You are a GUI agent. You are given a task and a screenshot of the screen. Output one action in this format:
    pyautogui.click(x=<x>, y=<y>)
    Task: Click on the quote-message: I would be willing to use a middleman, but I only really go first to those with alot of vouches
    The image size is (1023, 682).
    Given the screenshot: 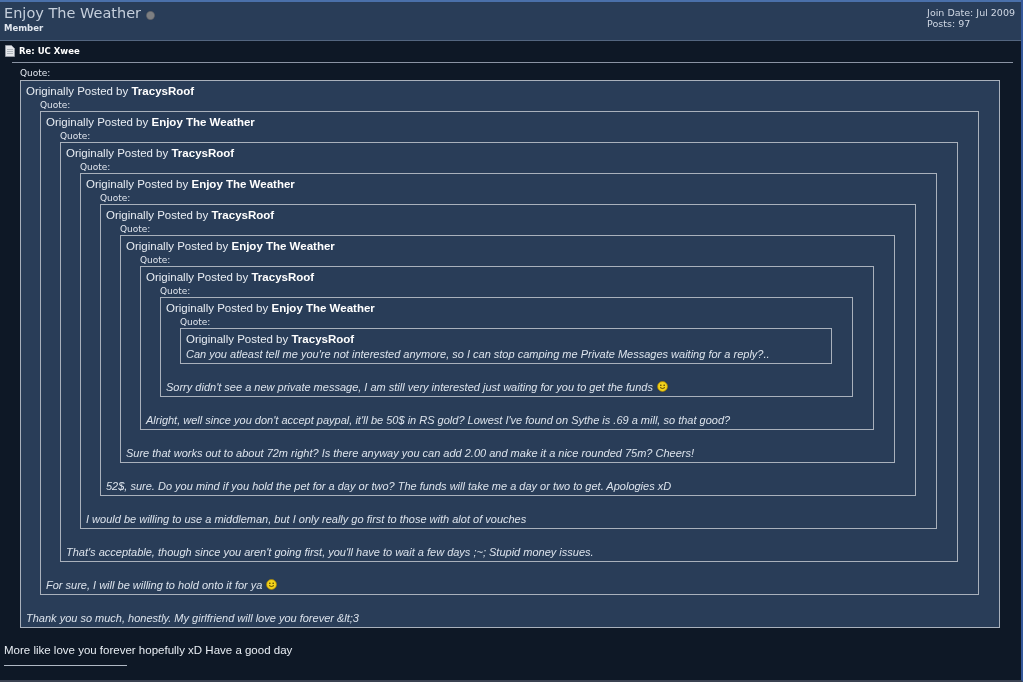 What is the action you would take?
    pyautogui.click(x=306, y=518)
    